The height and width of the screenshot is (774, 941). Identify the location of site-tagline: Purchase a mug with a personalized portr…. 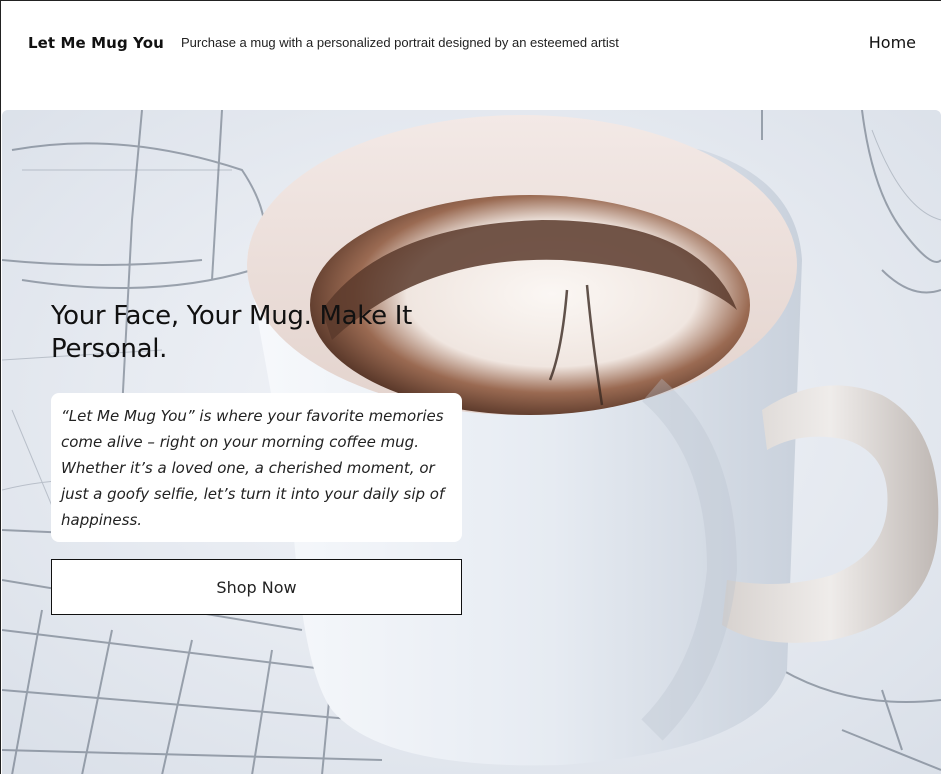
(400, 42).